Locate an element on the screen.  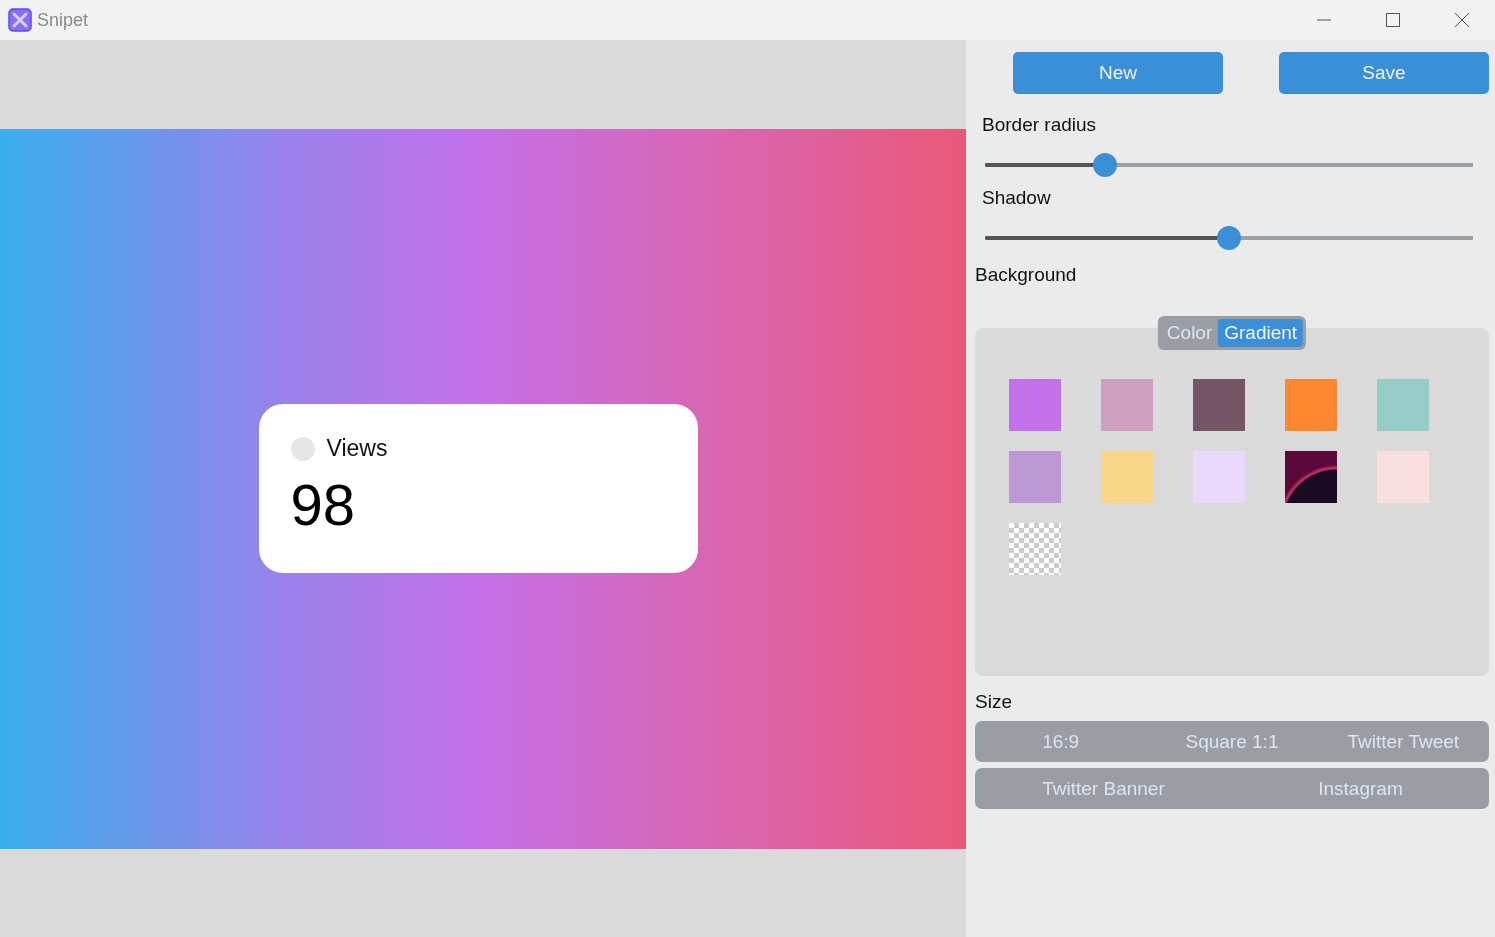
size-option: Square 1:1 is located at coordinates (1232, 741).